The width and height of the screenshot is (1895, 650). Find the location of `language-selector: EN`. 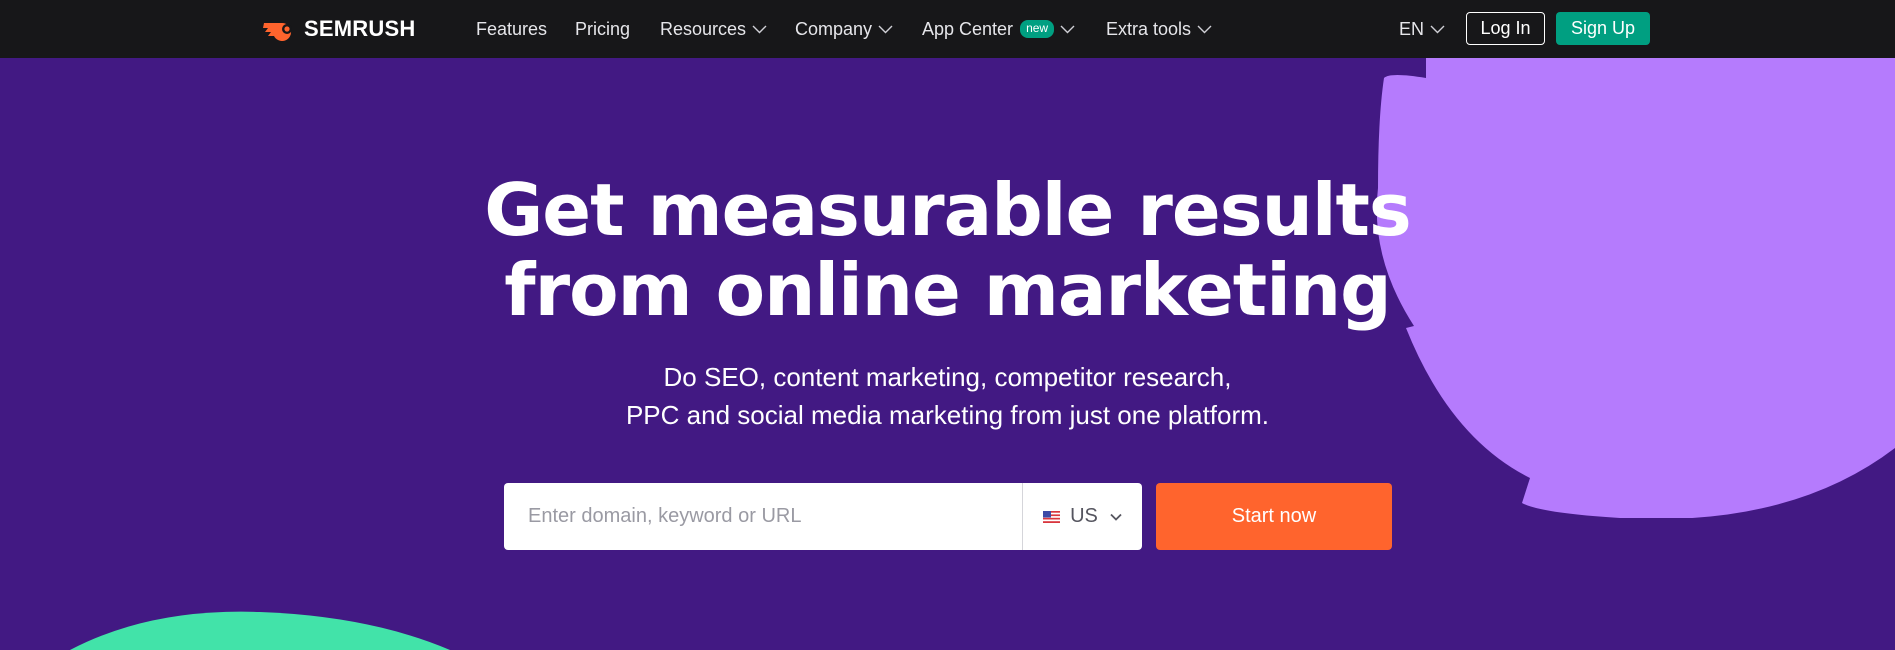

language-selector: EN is located at coordinates (1422, 29).